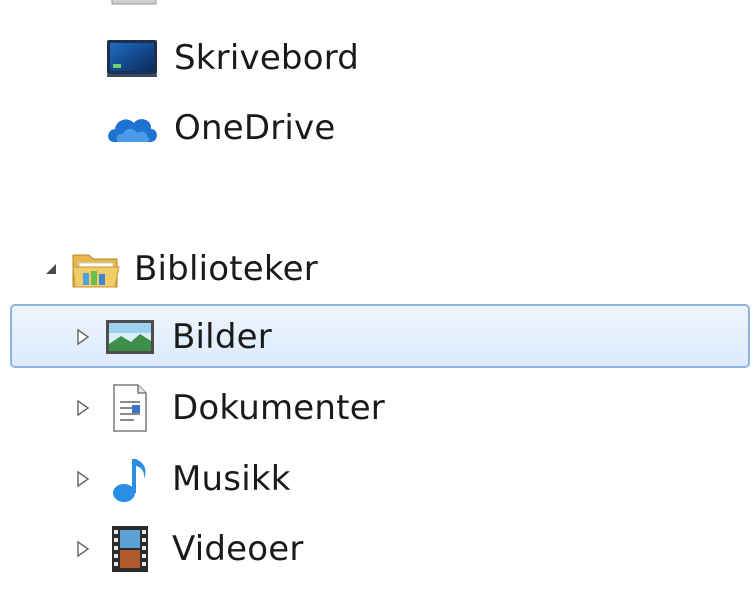 The height and width of the screenshot is (594, 755). What do you see at coordinates (134, 6) in the screenshot?
I see `cut-off-item` at bounding box center [134, 6].